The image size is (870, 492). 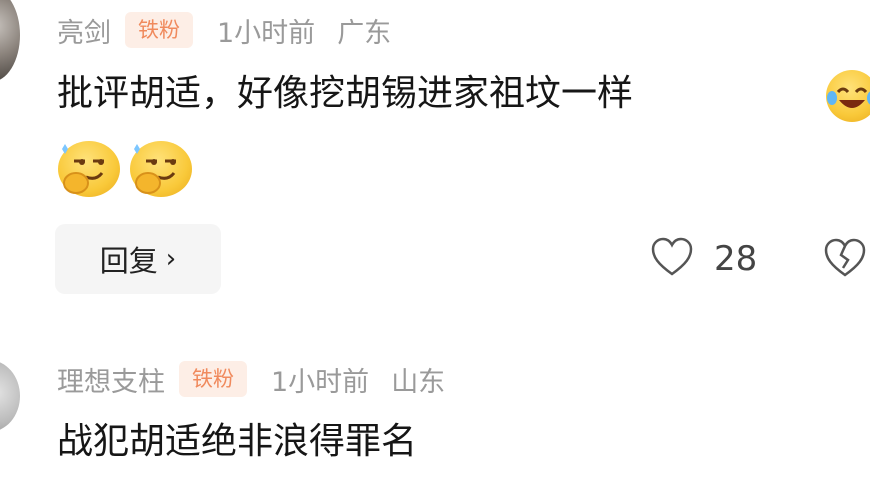 What do you see at coordinates (845, 260) in the screenshot?
I see `broken-heart-icon` at bounding box center [845, 260].